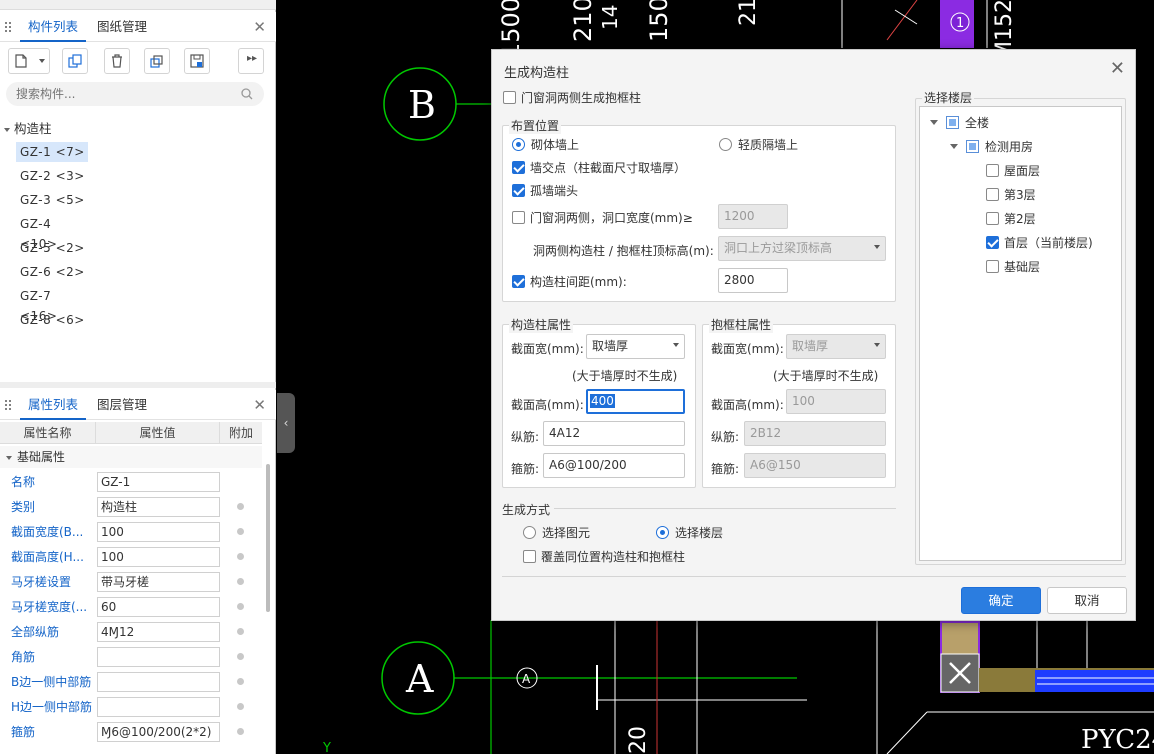 This screenshot has height=754, width=1154. What do you see at coordinates (758, 144) in the screenshot?
I see `radio-light-wall: 轻质隔墙上` at bounding box center [758, 144].